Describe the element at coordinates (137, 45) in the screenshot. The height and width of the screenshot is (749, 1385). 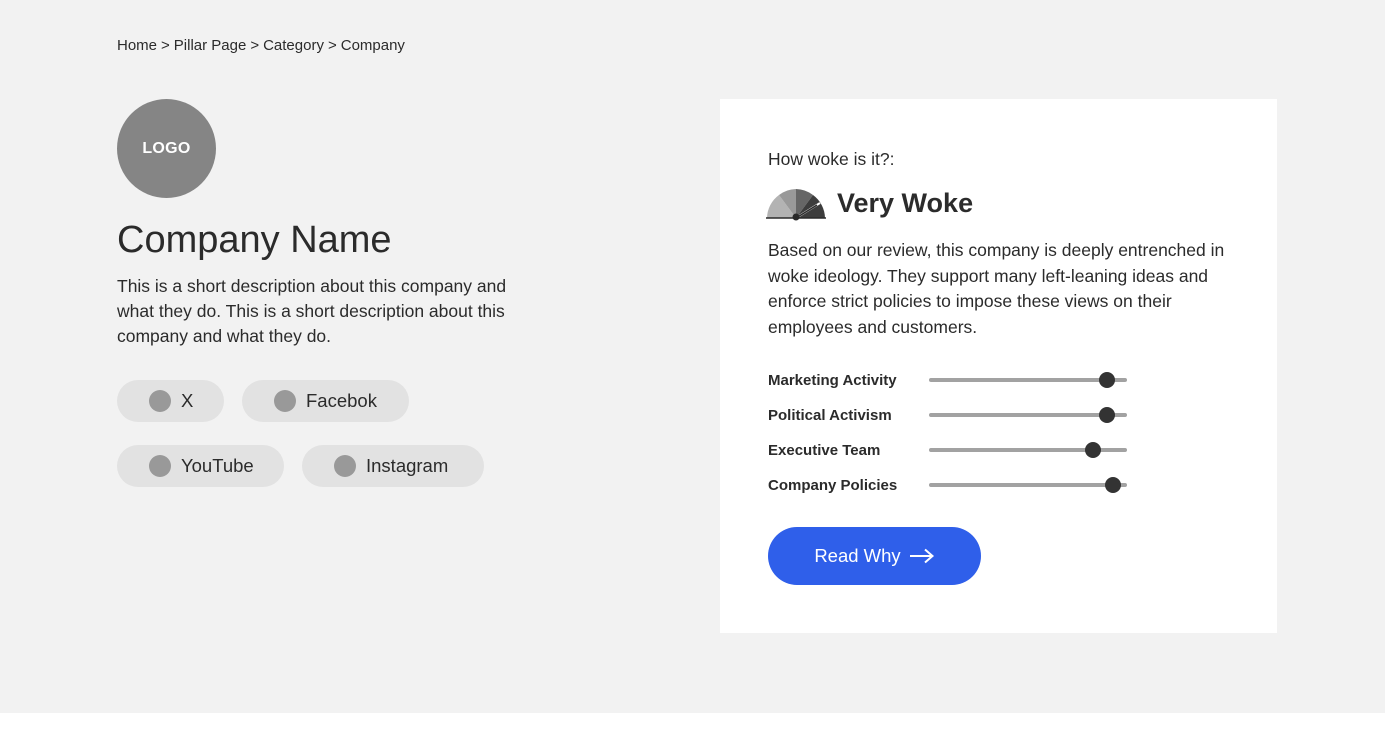
I see `breadcrumb-home: Home` at that location.